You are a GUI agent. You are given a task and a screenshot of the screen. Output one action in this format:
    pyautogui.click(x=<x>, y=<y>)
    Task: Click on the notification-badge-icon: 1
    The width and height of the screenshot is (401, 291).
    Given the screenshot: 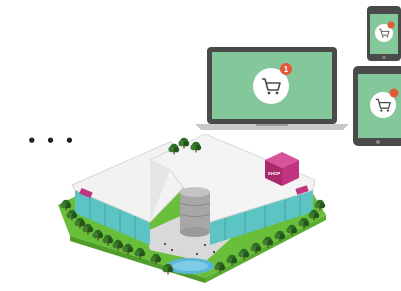 What is the action you would take?
    pyautogui.click(x=286, y=69)
    